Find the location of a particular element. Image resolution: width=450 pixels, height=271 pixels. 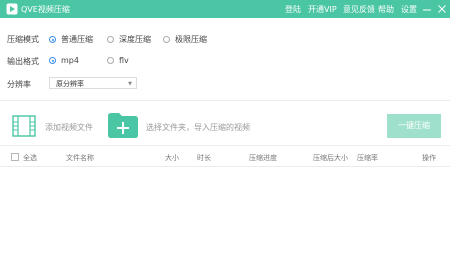

resolution-select: 原分辨率 ▼ is located at coordinates (93, 83).